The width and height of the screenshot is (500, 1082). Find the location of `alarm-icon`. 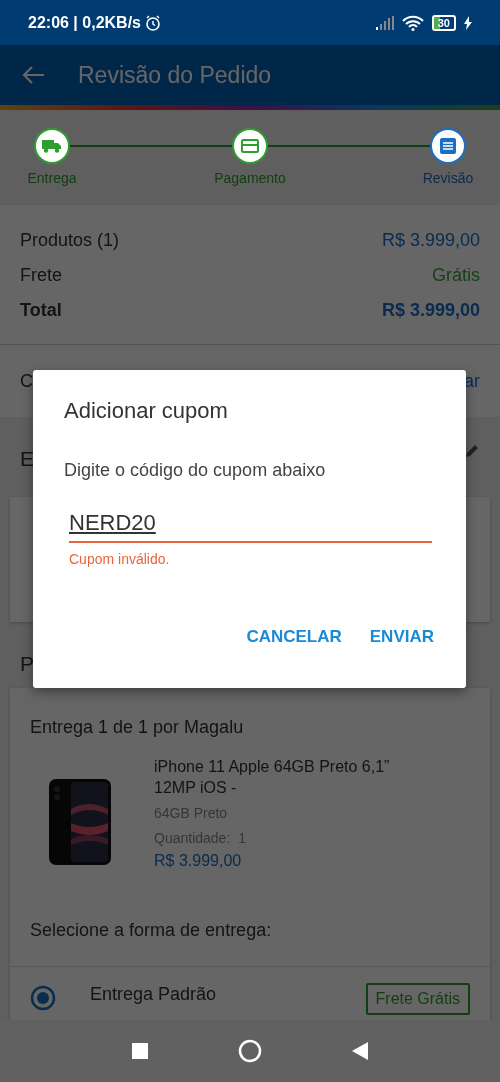

alarm-icon is located at coordinates (153, 22).